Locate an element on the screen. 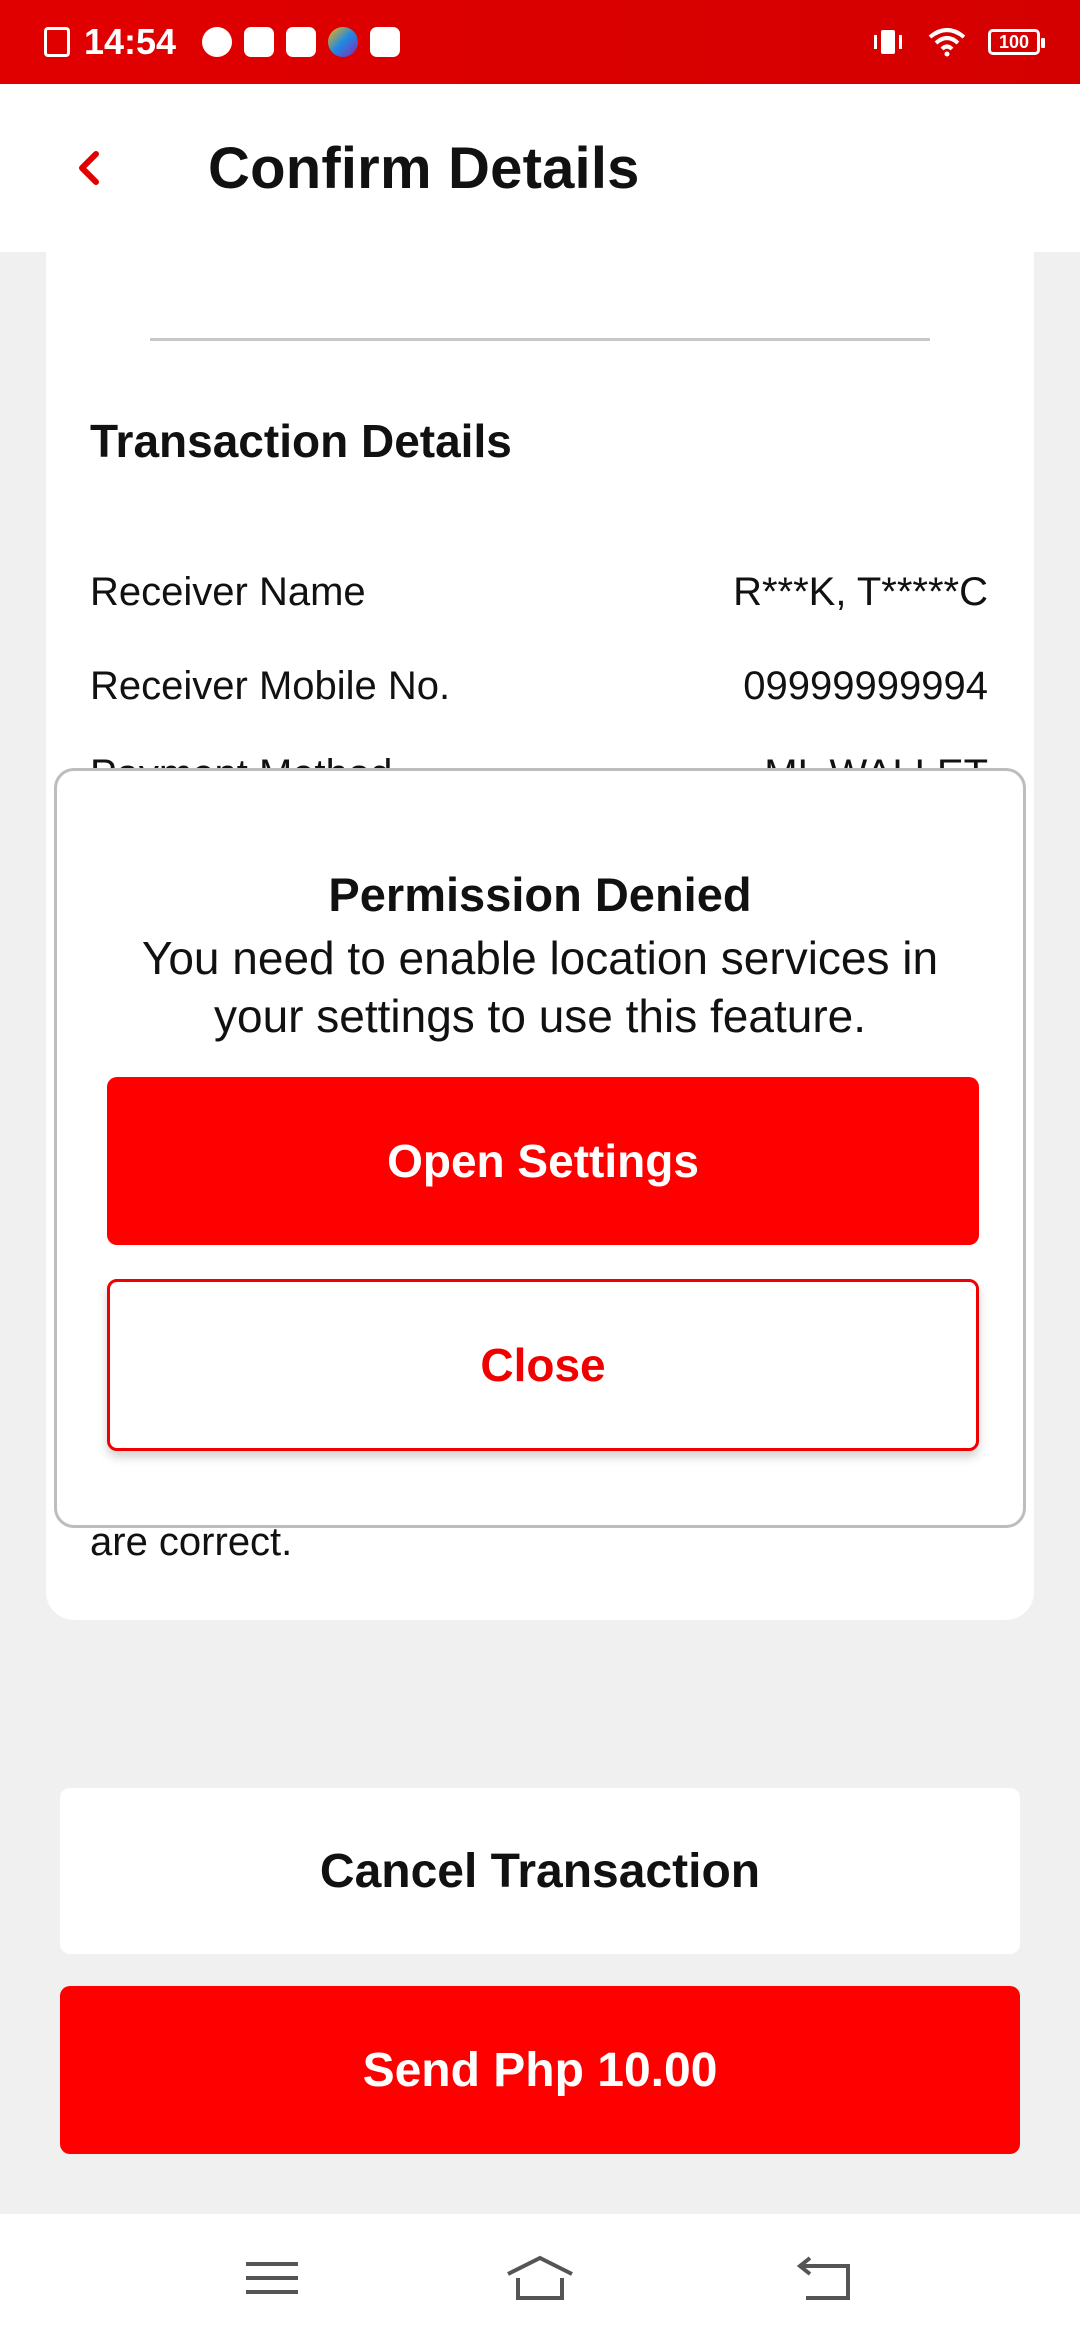 Image resolution: width=1080 pixels, height=2340 pixels. back-icon is located at coordinates (826, 2278).